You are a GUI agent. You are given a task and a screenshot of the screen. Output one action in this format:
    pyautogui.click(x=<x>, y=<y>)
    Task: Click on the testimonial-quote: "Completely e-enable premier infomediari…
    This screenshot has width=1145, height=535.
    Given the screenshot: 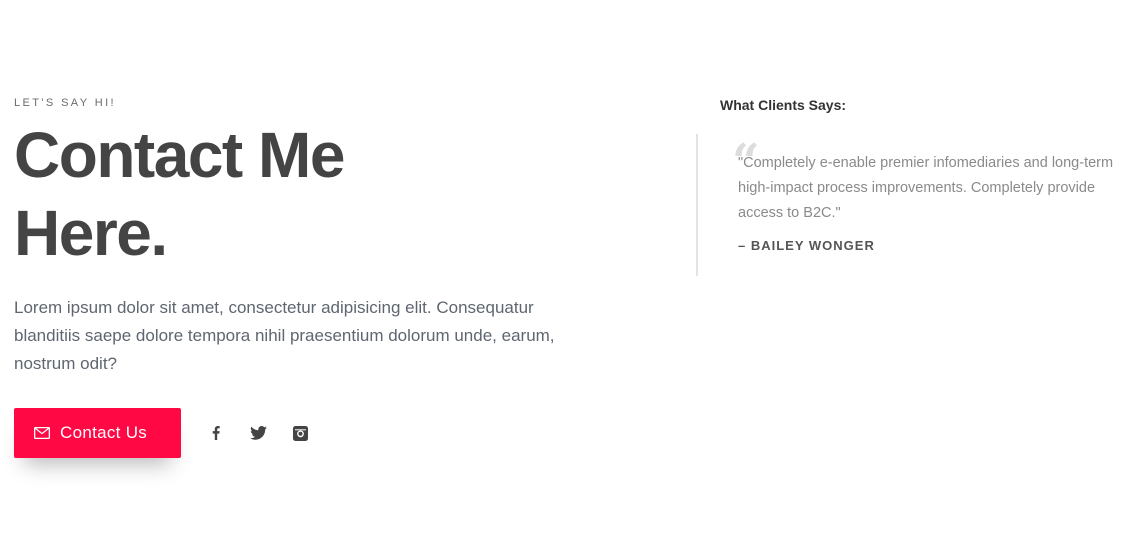 What is the action you would take?
    pyautogui.click(x=926, y=188)
    